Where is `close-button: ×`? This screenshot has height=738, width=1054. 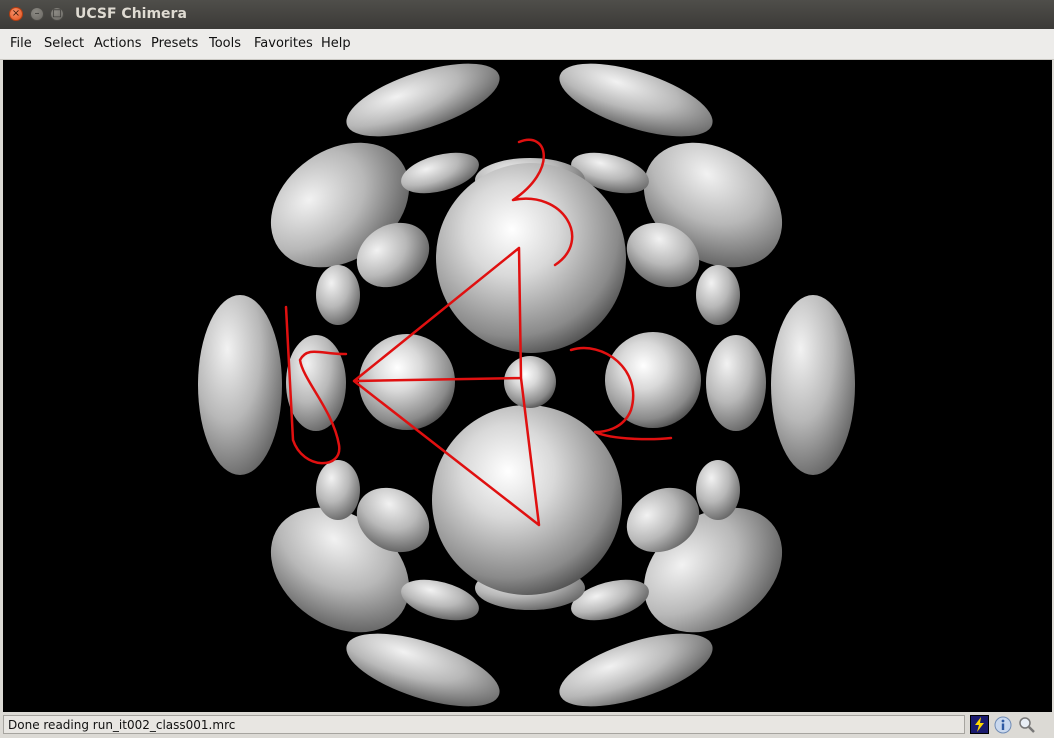 close-button: × is located at coordinates (16, 14).